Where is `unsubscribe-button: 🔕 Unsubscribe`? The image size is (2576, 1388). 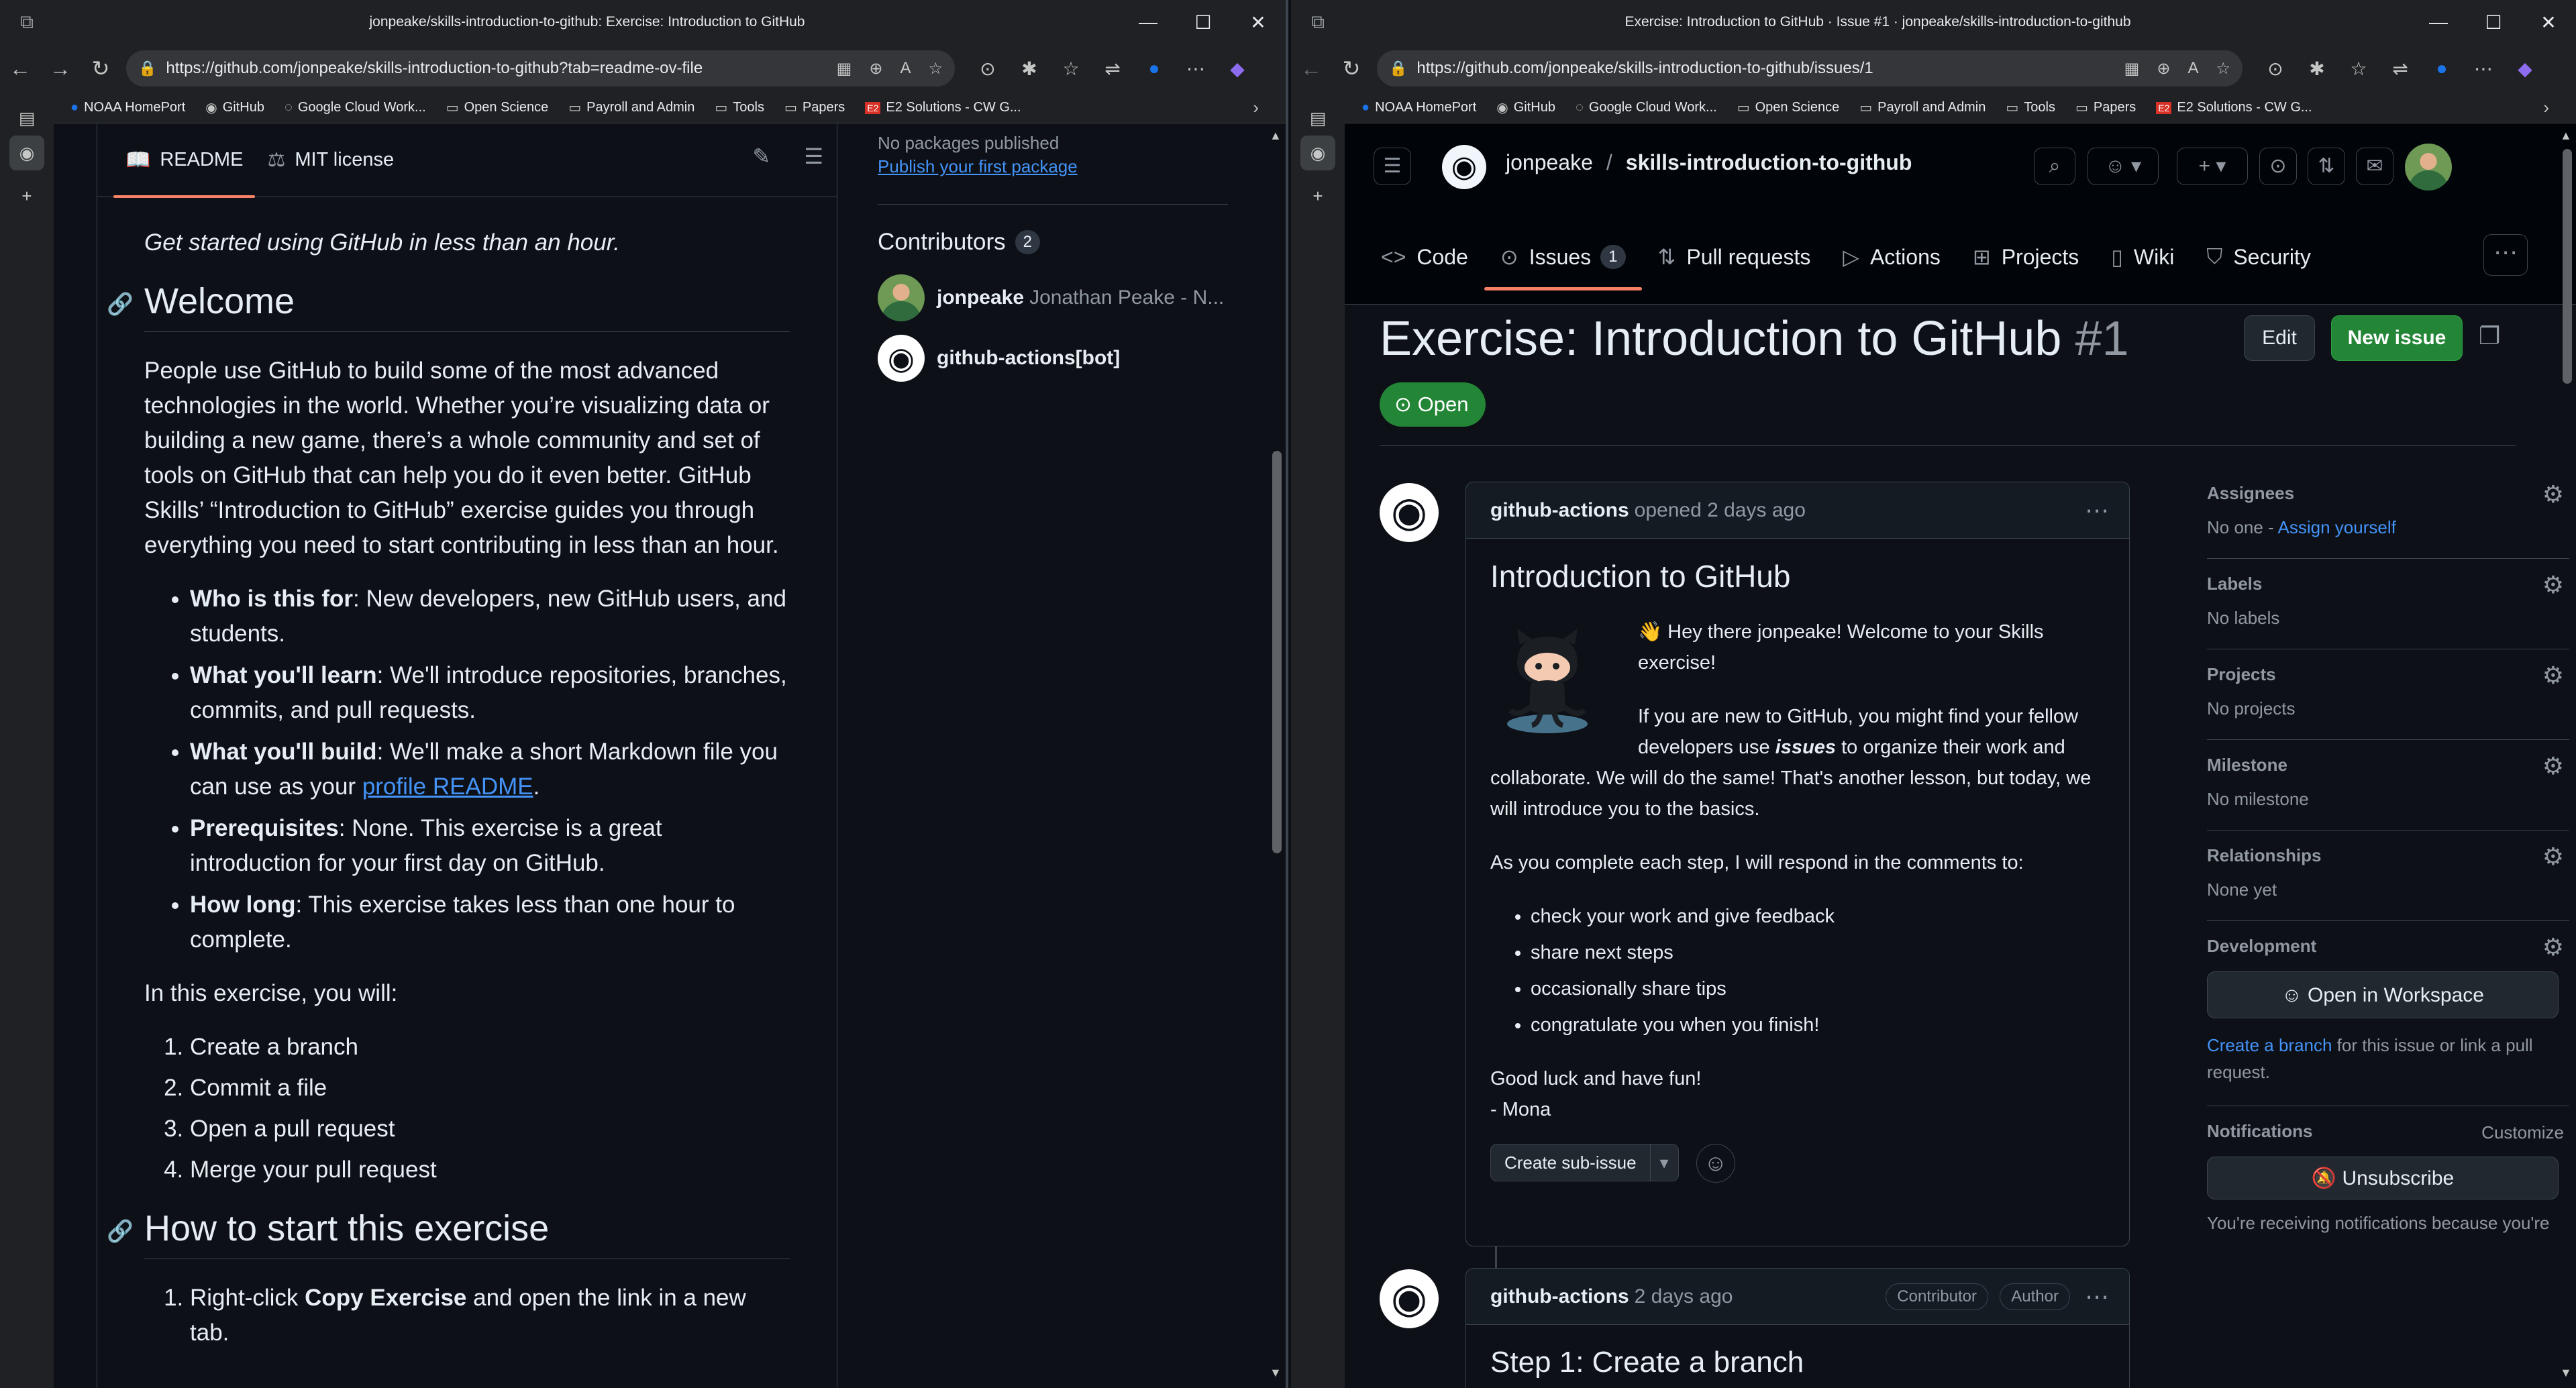 unsubscribe-button: 🔕 Unsubscribe is located at coordinates (2383, 1178).